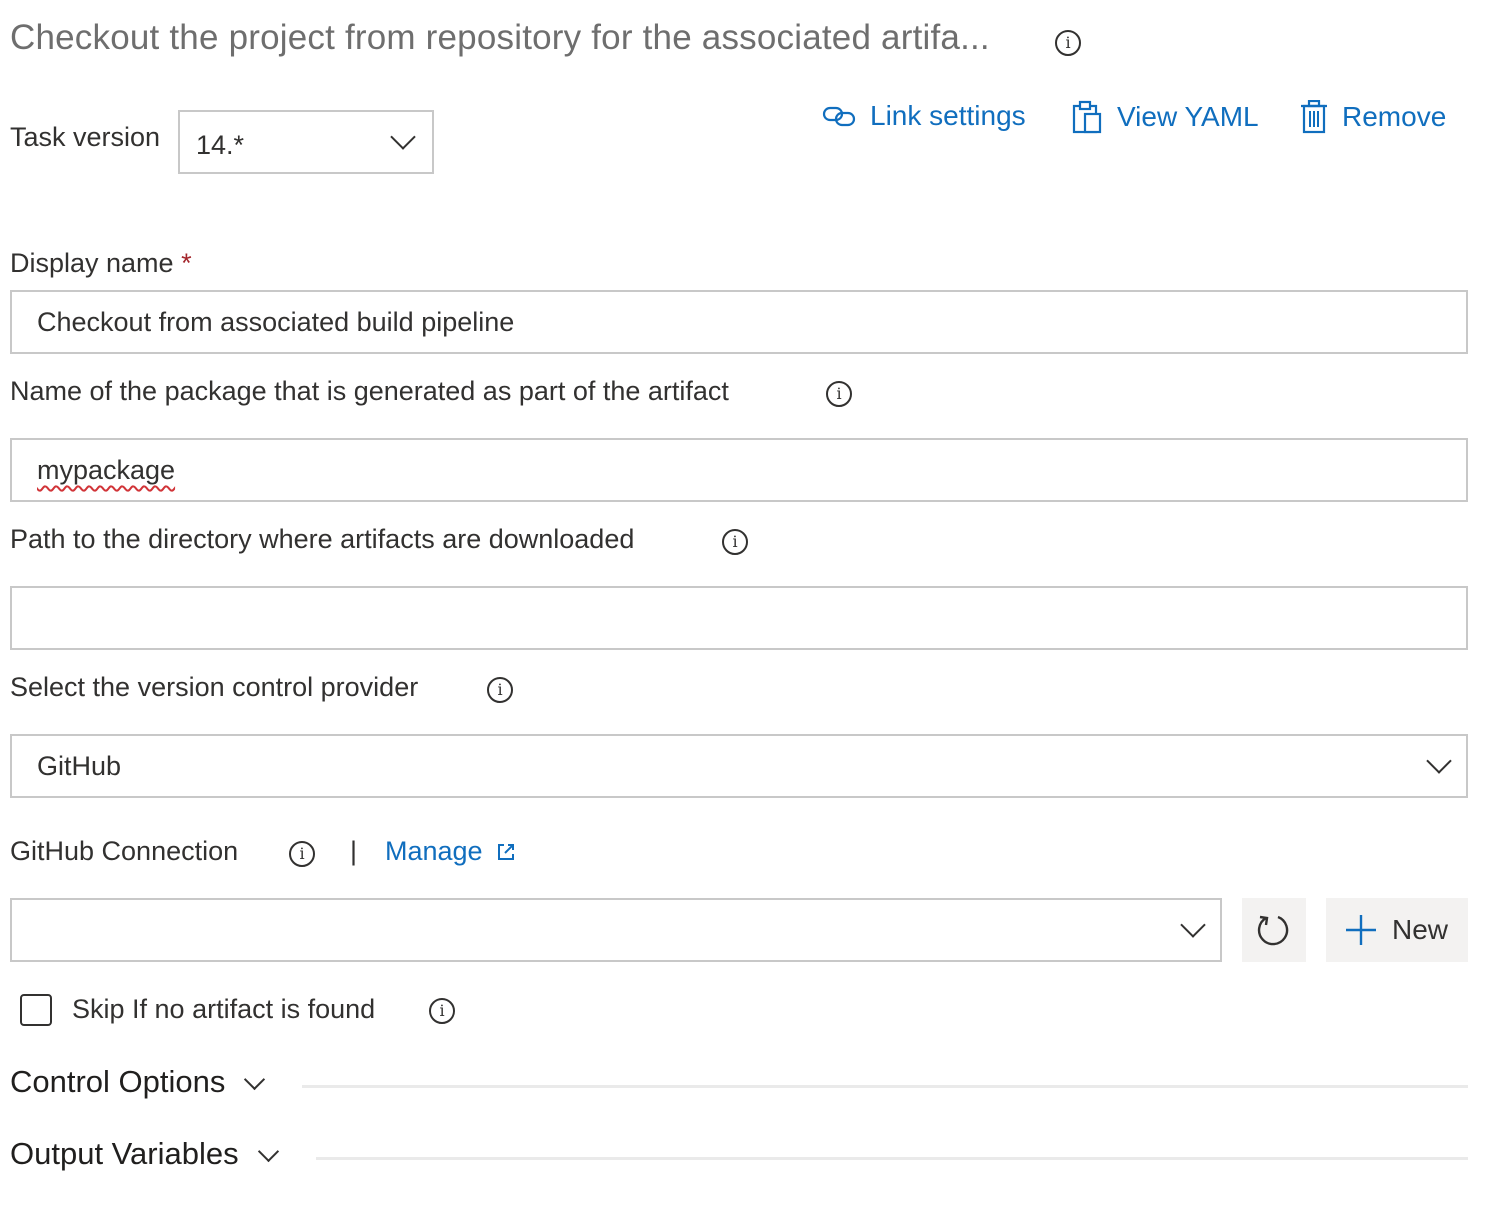 The image size is (1502, 1208). I want to click on trash-icon, so click(1314, 117).